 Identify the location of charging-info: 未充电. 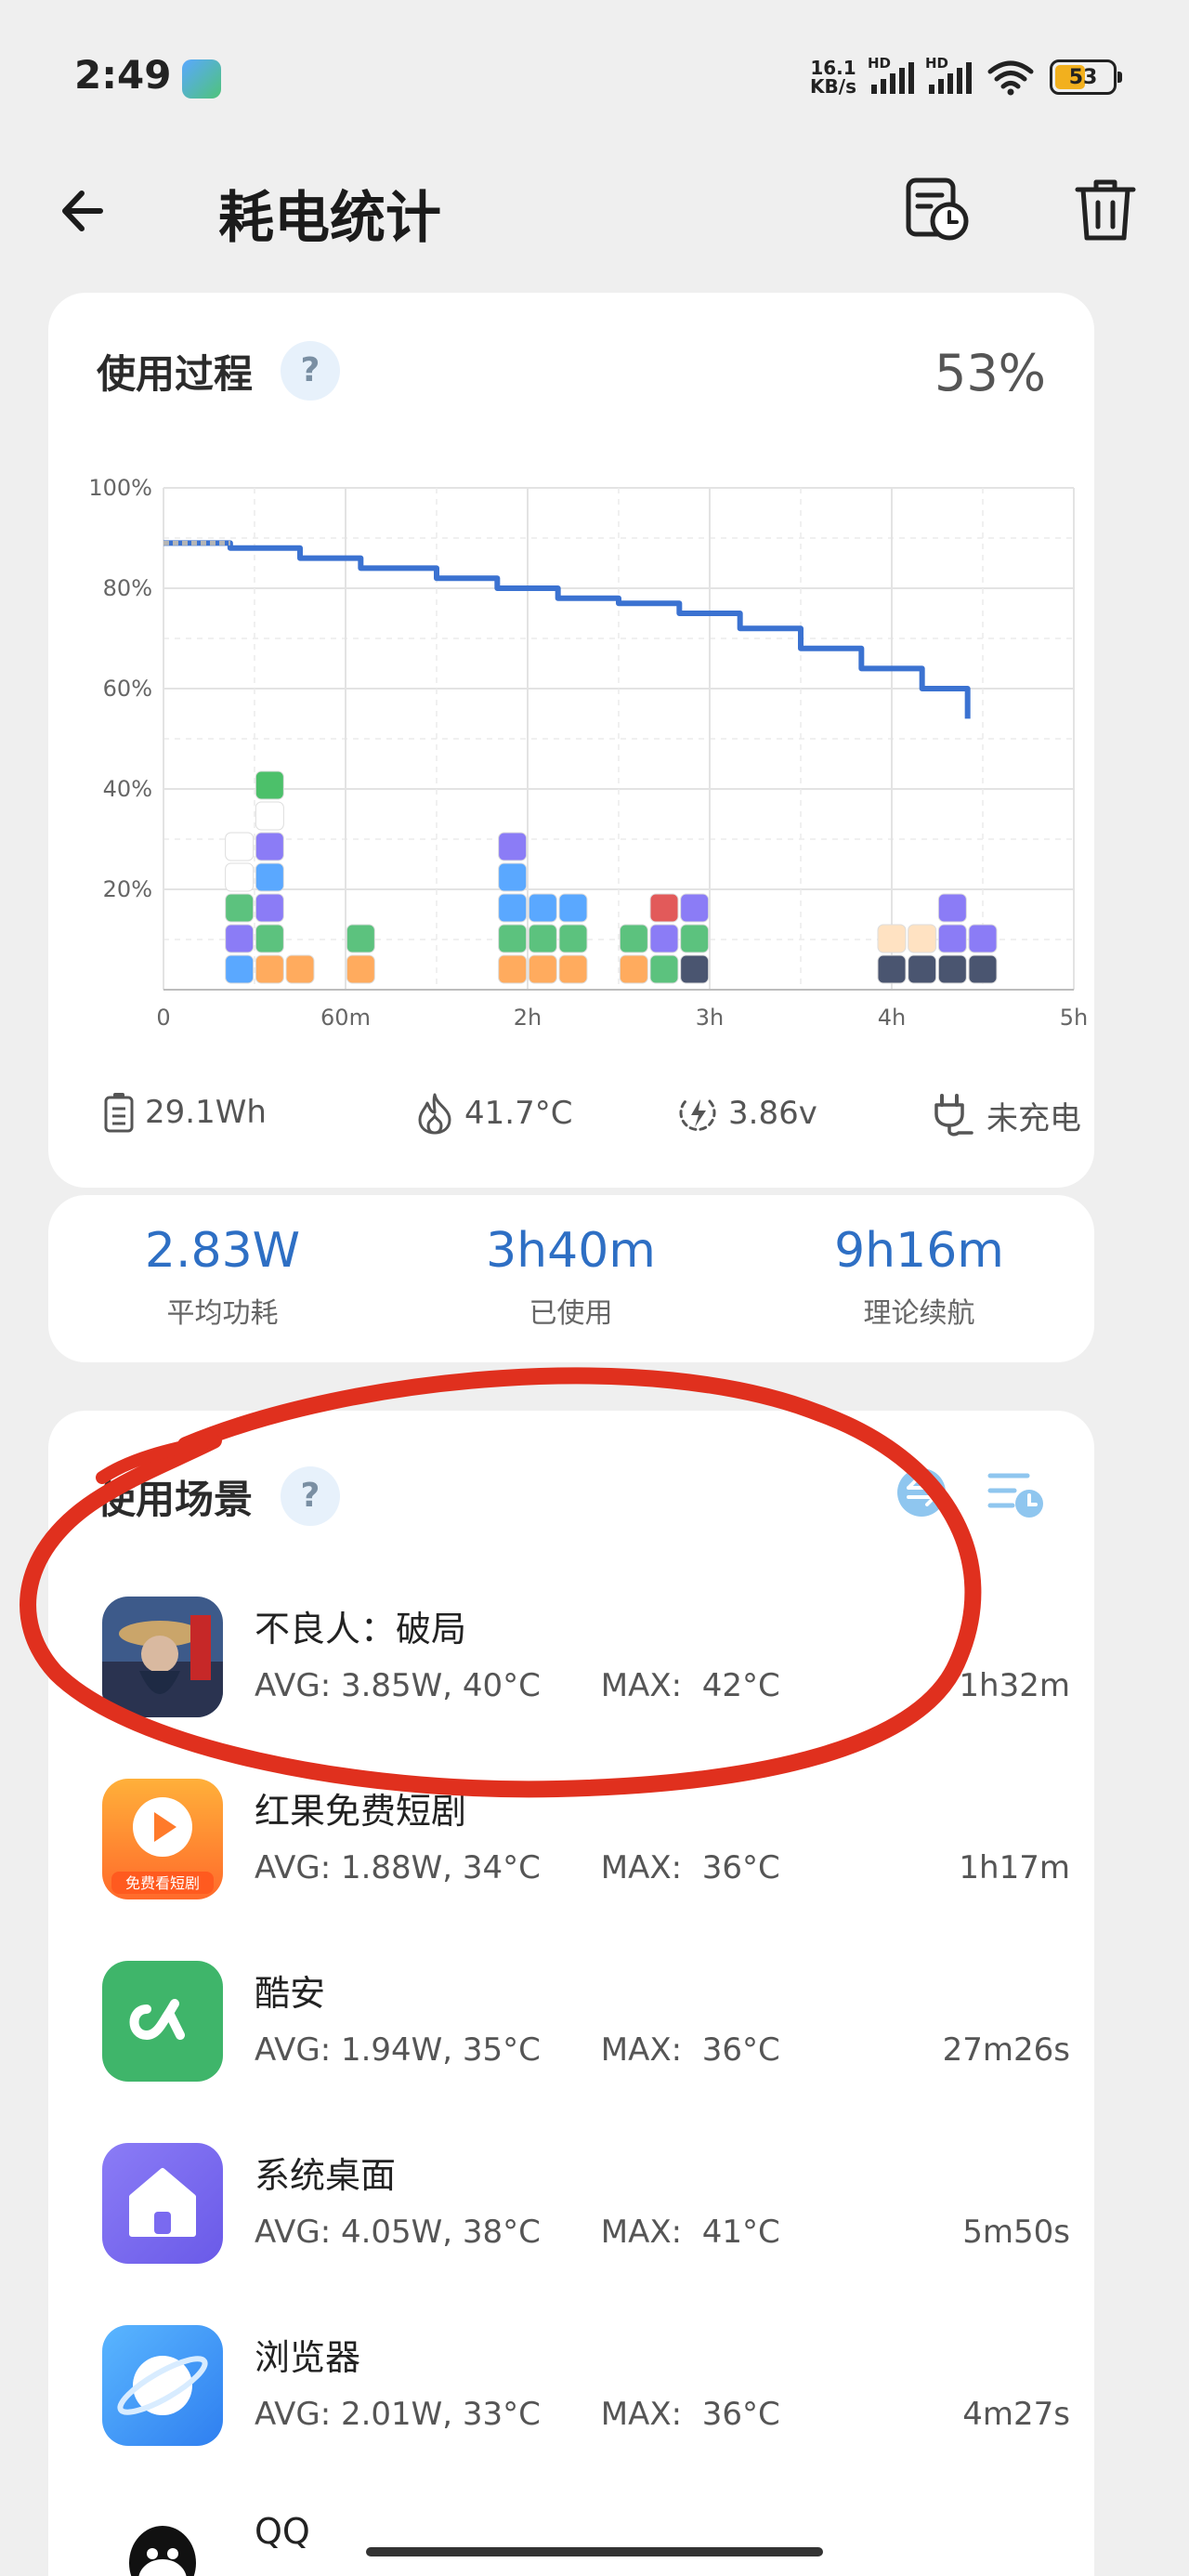
(1006, 1115).